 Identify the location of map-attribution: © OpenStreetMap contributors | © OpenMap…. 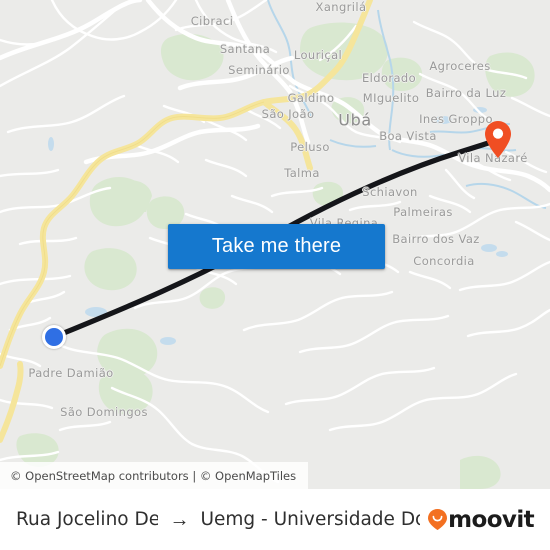
(154, 475).